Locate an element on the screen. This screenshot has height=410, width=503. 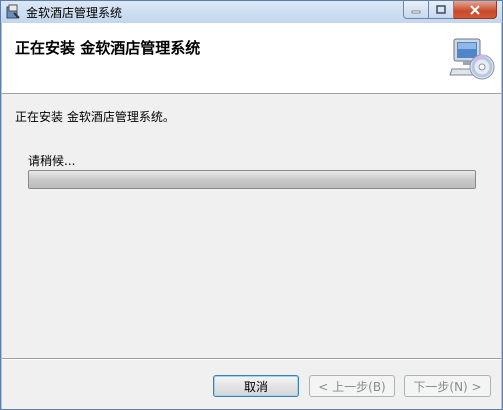
minimize-icon is located at coordinates (416, 11).